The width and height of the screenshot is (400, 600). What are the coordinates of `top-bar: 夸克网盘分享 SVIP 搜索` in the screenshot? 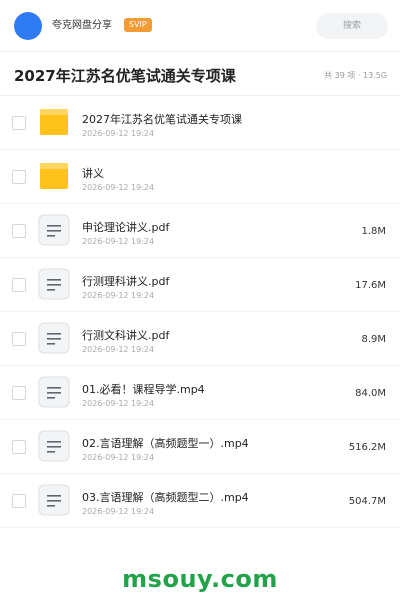 It's located at (200, 26).